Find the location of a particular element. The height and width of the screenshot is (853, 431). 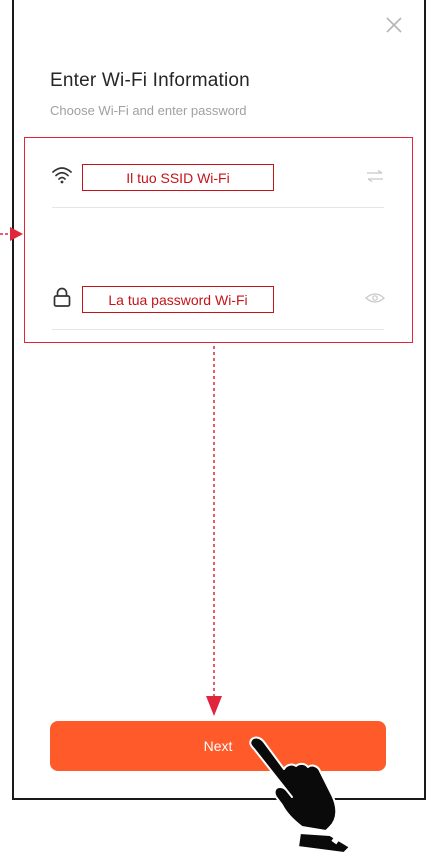

swap-icon is located at coordinates (375, 176).